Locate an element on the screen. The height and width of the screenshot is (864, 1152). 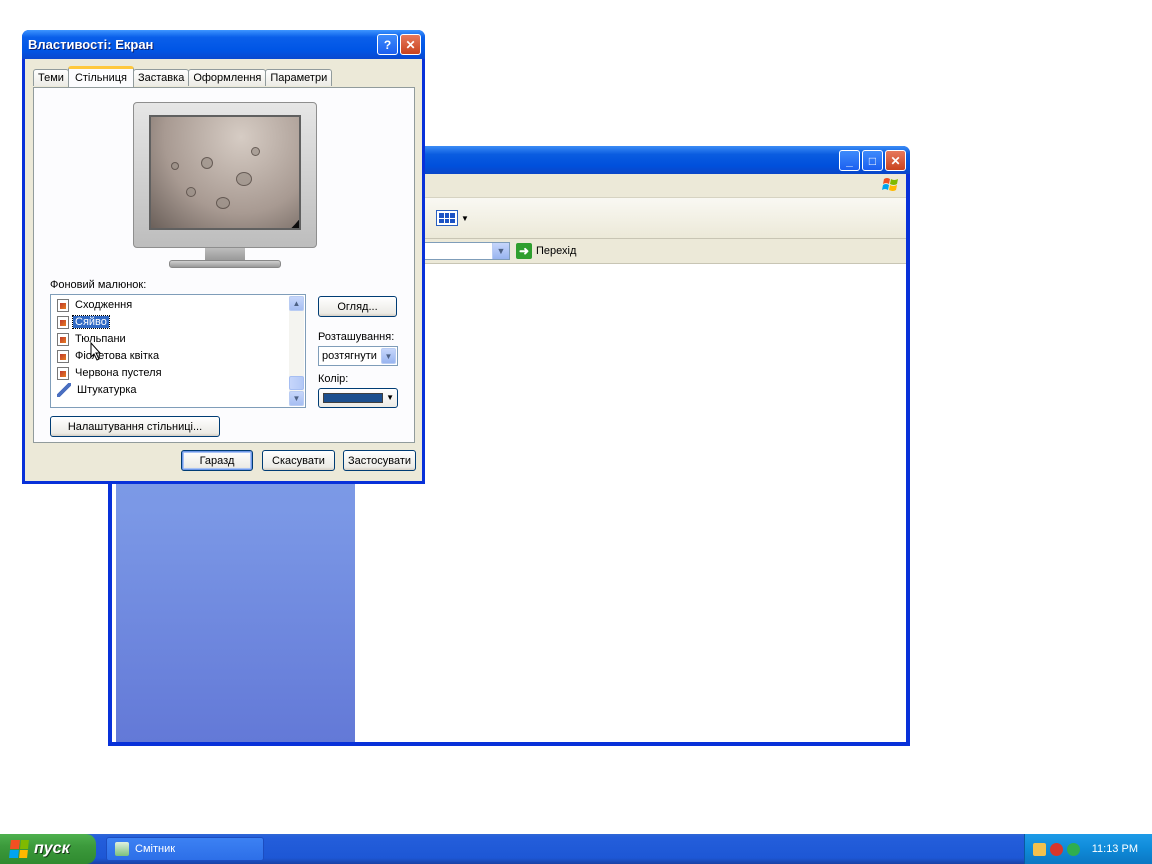
scroll-thumb is located at coordinates (296, 383).